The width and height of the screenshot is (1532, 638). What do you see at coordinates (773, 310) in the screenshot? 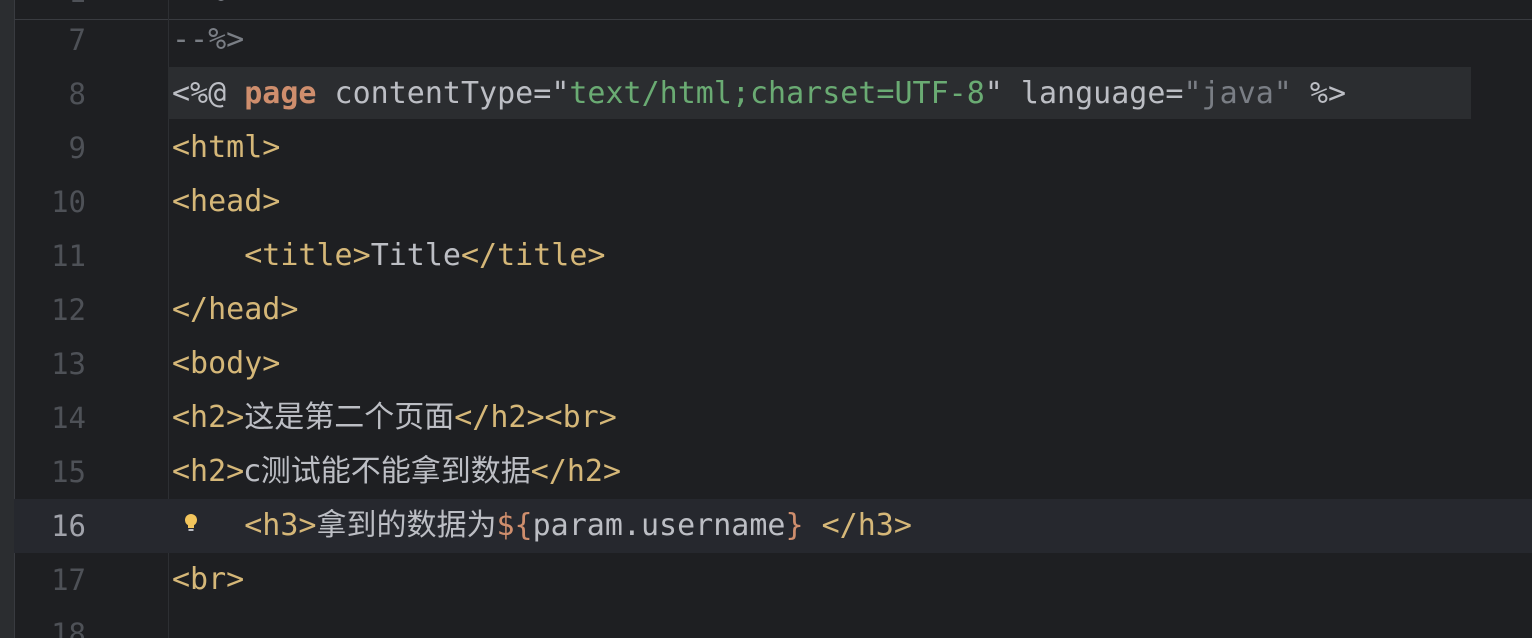
I see `code-line: 12 </head>` at bounding box center [773, 310].